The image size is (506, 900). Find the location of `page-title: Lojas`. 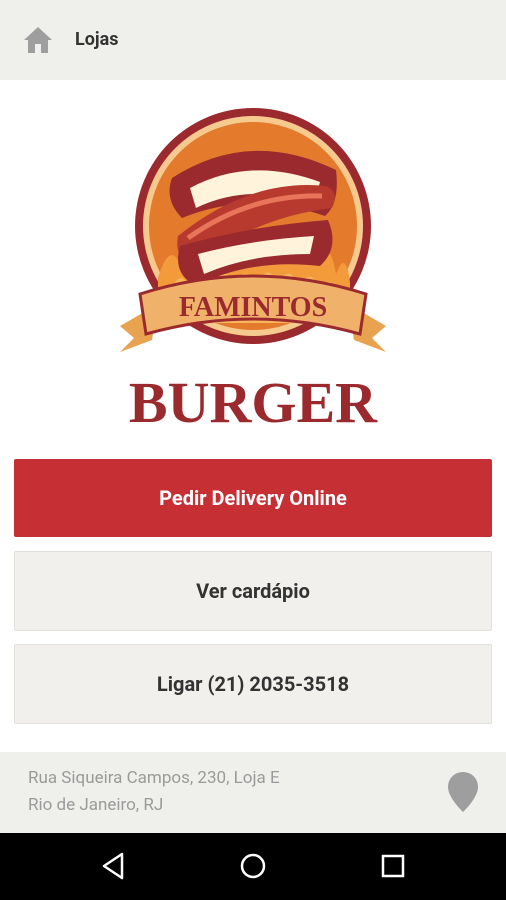

page-title: Lojas is located at coordinates (97, 39).